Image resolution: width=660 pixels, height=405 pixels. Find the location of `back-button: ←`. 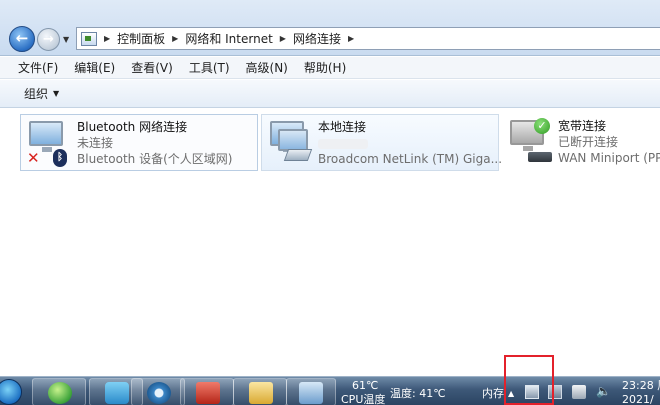

back-button: ← is located at coordinates (22, 39).